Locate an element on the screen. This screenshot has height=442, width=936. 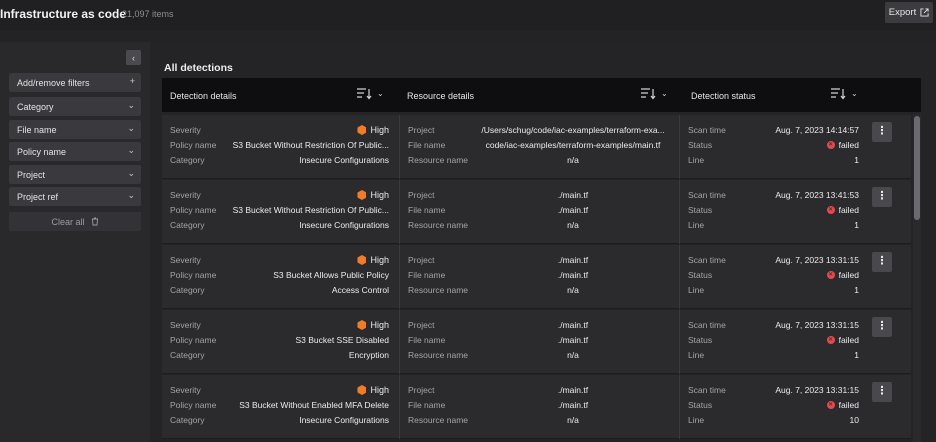
clear-all-button: Clear all is located at coordinates (75, 221).